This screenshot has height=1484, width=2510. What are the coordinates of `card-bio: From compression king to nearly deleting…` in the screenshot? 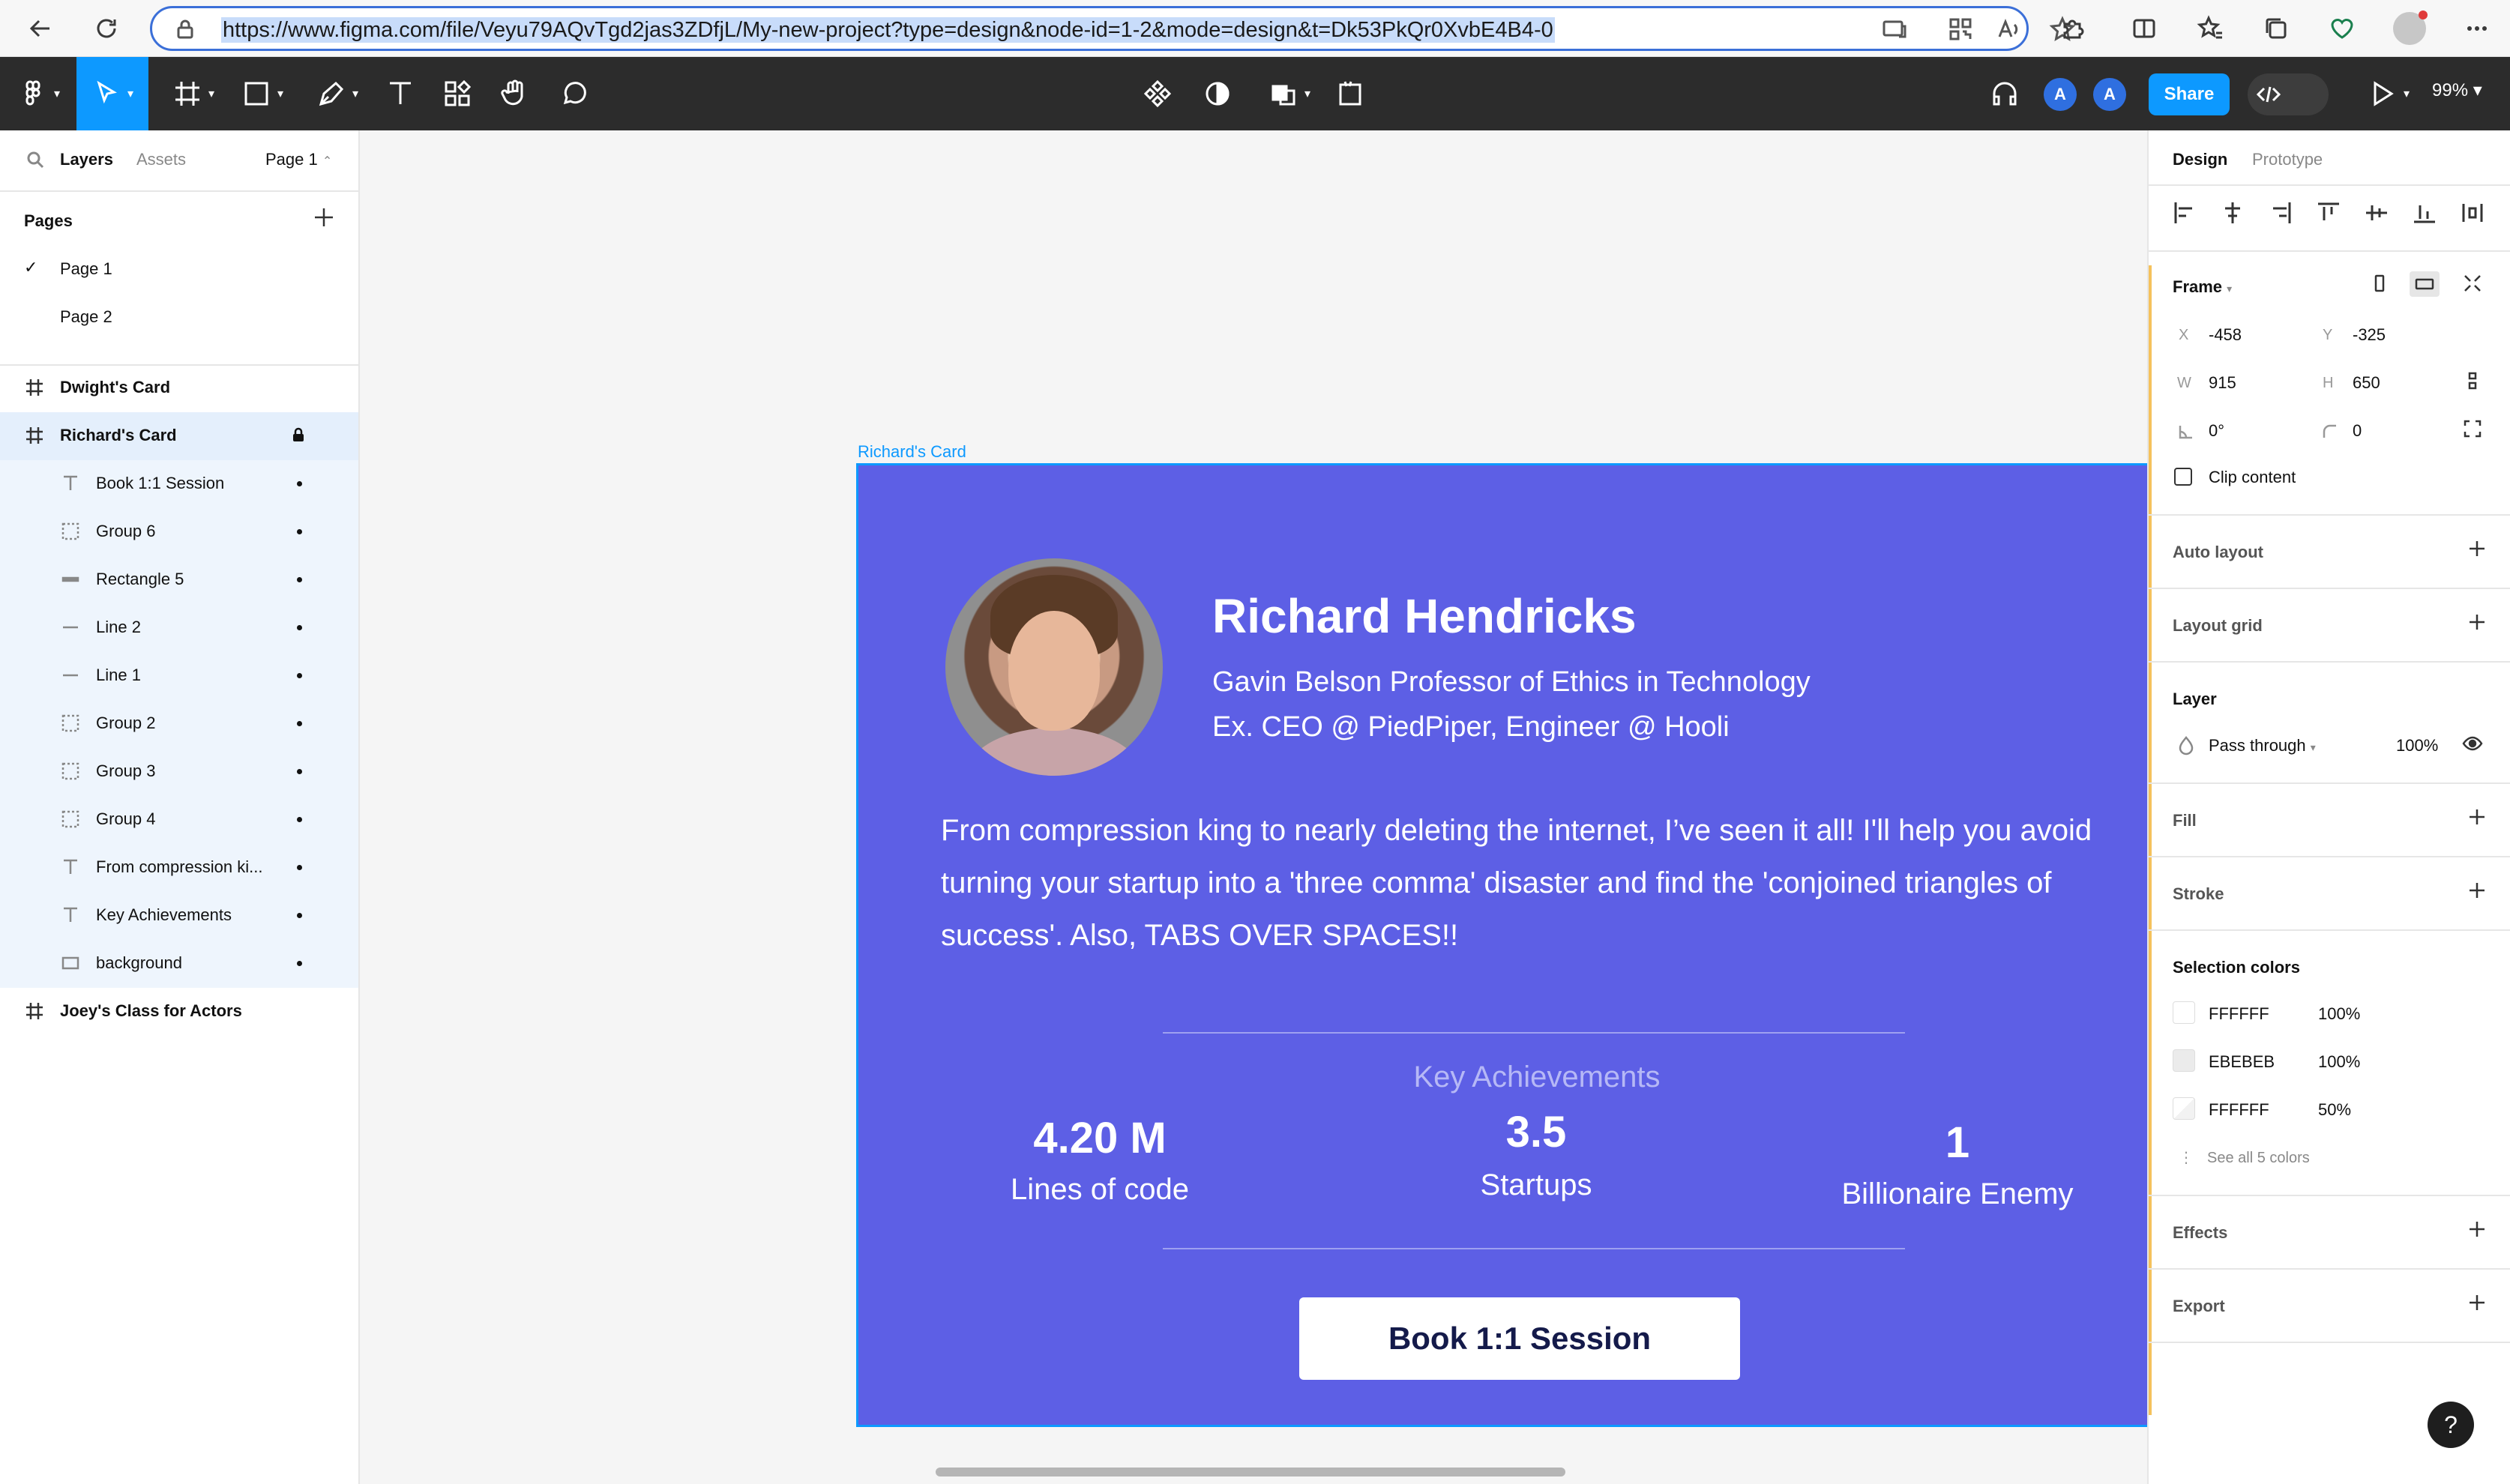 It's located at (1533, 883).